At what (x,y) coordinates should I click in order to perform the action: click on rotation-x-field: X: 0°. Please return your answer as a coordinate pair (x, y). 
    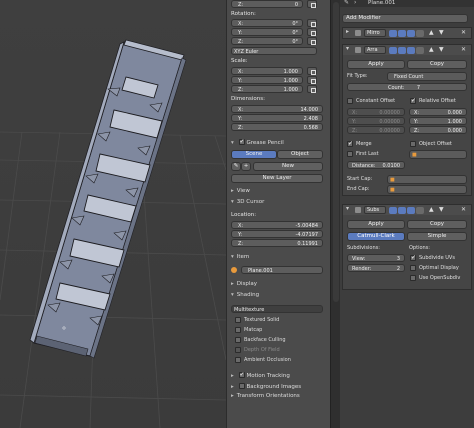
    Looking at the image, I should click on (267, 23).